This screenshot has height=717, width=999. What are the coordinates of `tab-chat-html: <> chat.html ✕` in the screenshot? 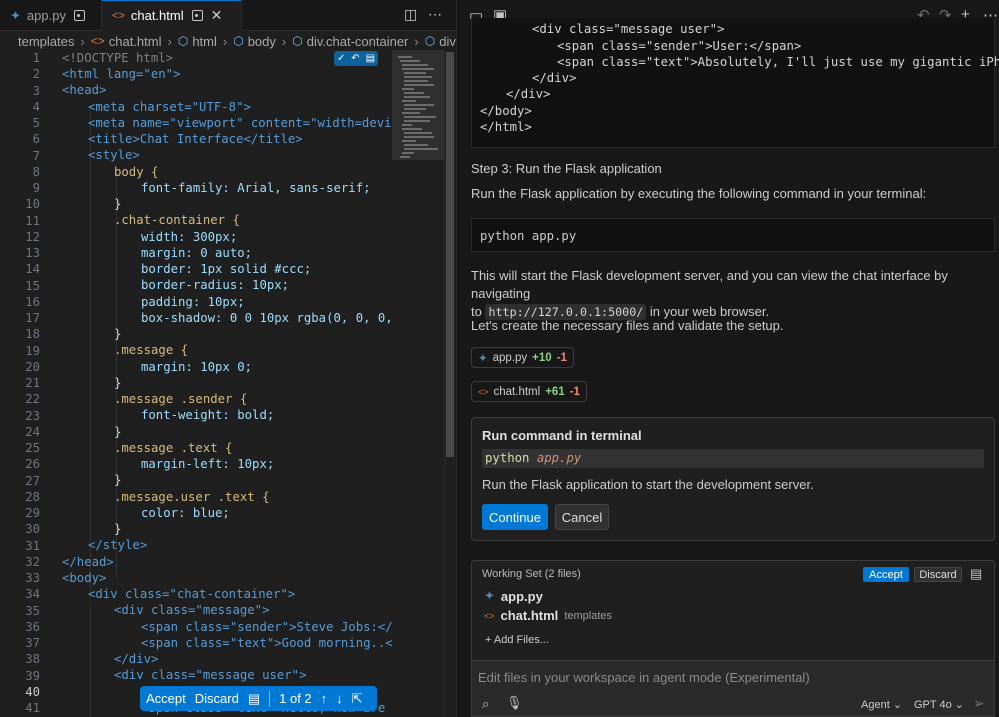 It's located at (172, 15).